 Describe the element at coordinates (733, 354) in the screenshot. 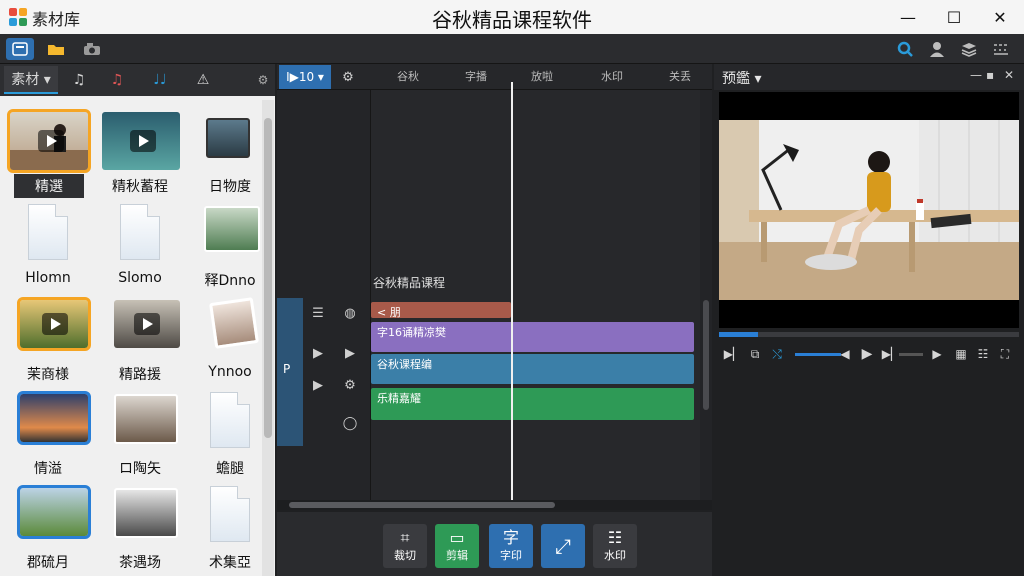

I see `step-back-icon: ▶▏` at that location.